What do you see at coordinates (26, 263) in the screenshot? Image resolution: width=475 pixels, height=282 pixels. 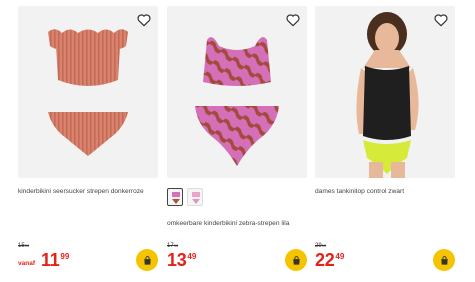 I see `price-prefix: vanaf` at bounding box center [26, 263].